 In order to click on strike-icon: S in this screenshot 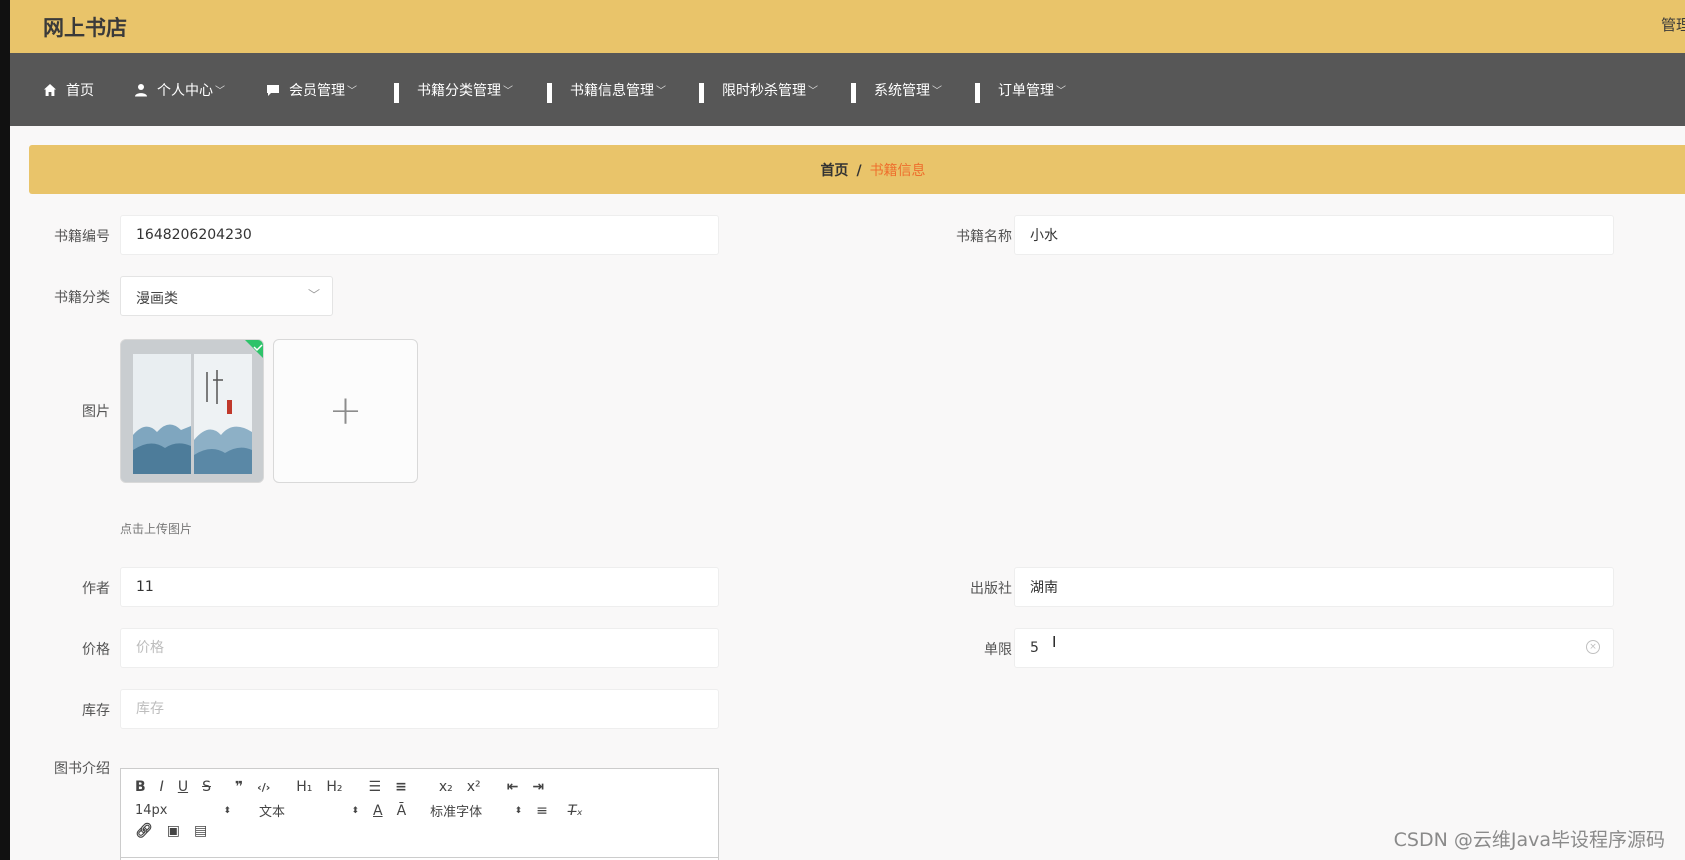, I will do `click(206, 787)`.